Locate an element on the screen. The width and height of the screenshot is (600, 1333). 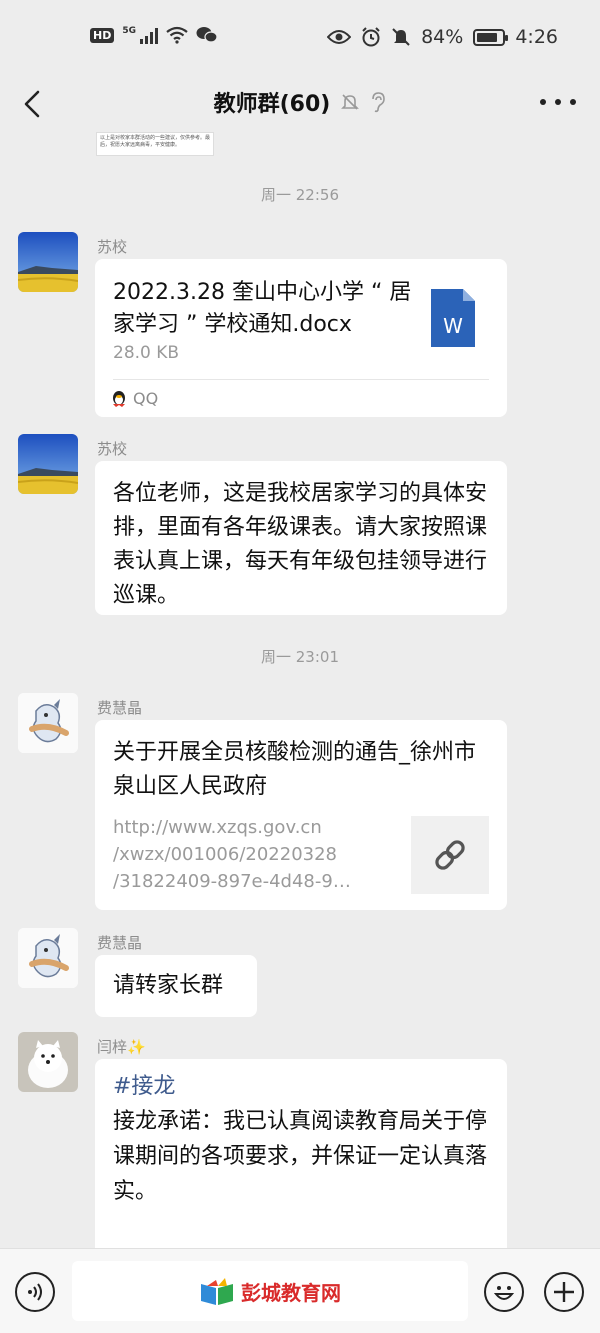
sender-name: 闫梓✨ is located at coordinates (121, 1047).